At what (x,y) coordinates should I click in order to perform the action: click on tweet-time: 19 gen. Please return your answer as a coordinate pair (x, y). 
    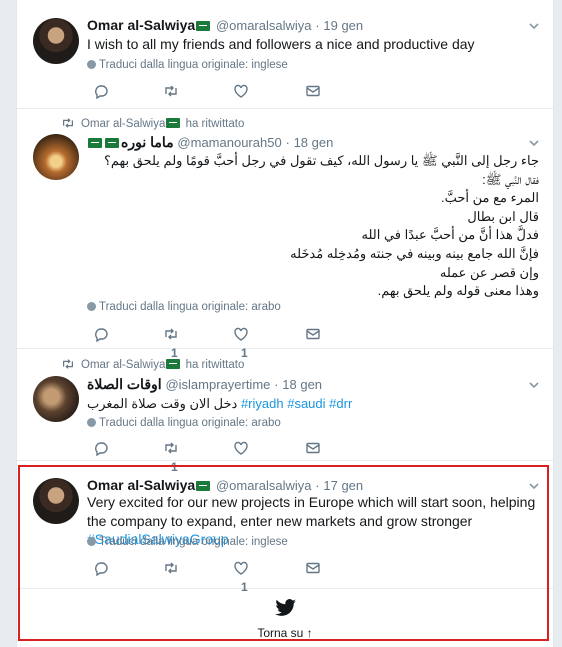
    Looking at the image, I should click on (343, 25).